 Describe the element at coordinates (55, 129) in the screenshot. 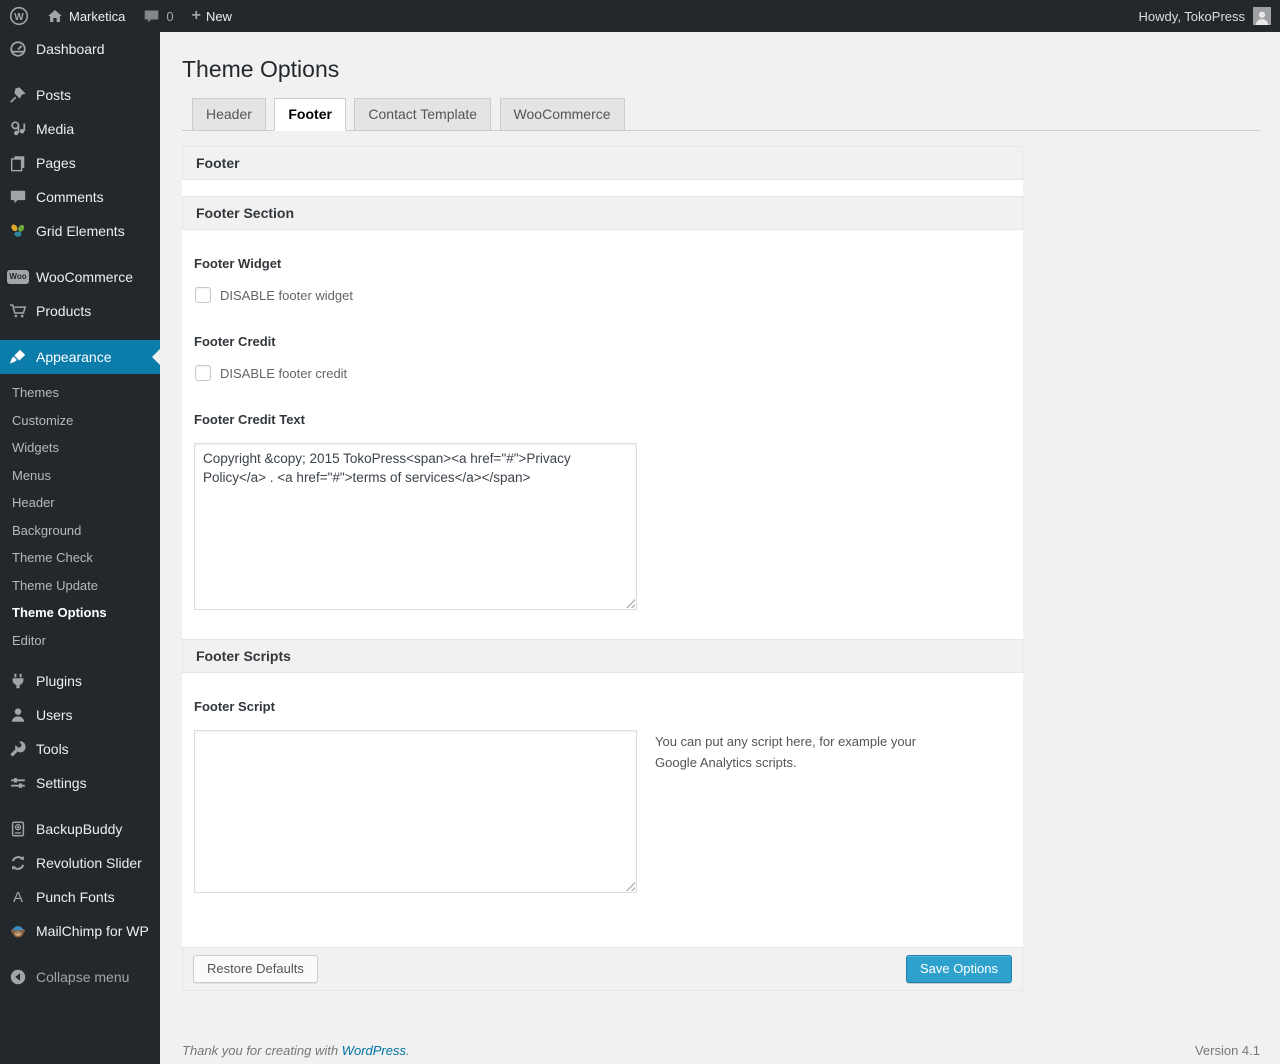

I see `sidebar-item-label: Media` at that location.